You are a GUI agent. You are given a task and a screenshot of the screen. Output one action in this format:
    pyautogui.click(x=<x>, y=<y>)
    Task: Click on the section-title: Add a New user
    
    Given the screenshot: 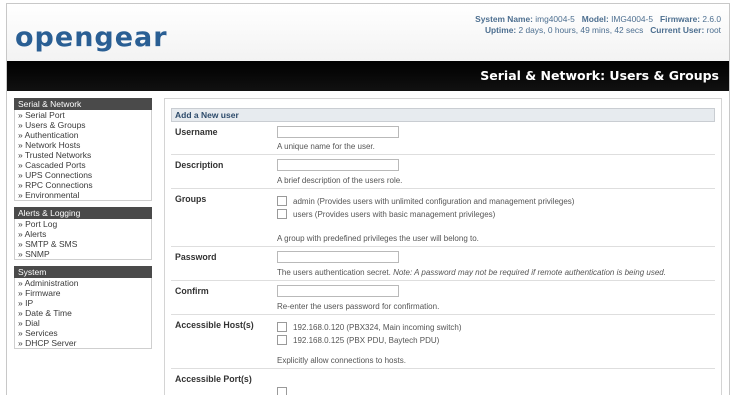 What is the action you would take?
    pyautogui.click(x=443, y=115)
    